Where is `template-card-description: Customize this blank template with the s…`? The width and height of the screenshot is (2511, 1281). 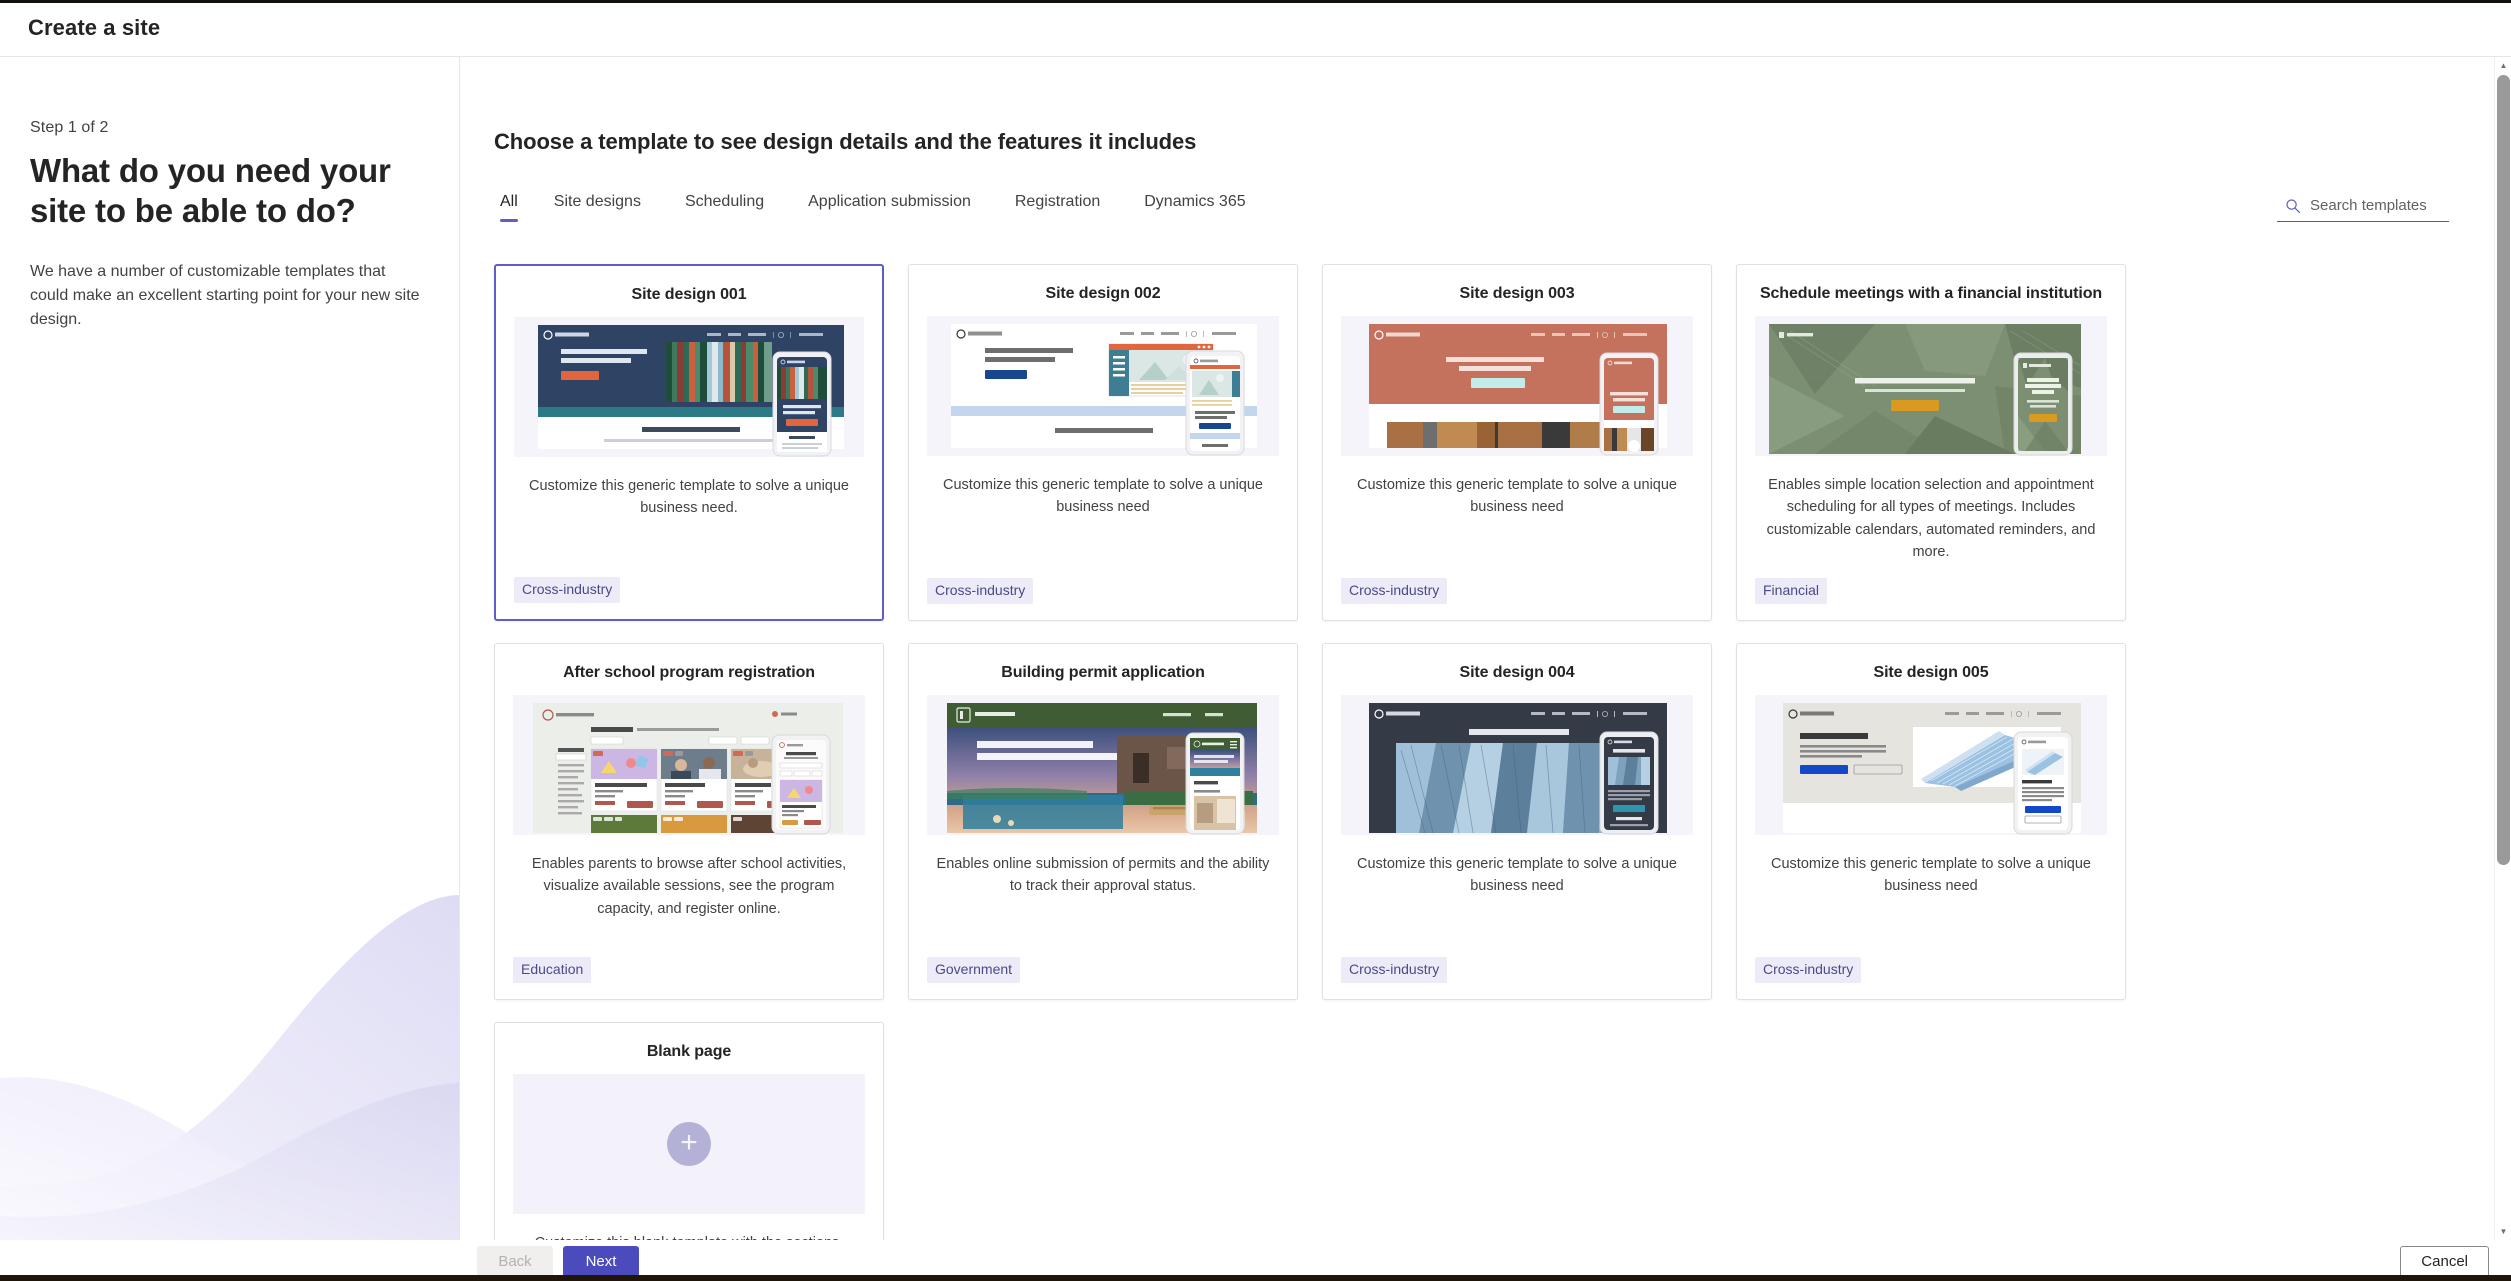
template-card-description: Customize this blank template with the s… is located at coordinates (689, 1227).